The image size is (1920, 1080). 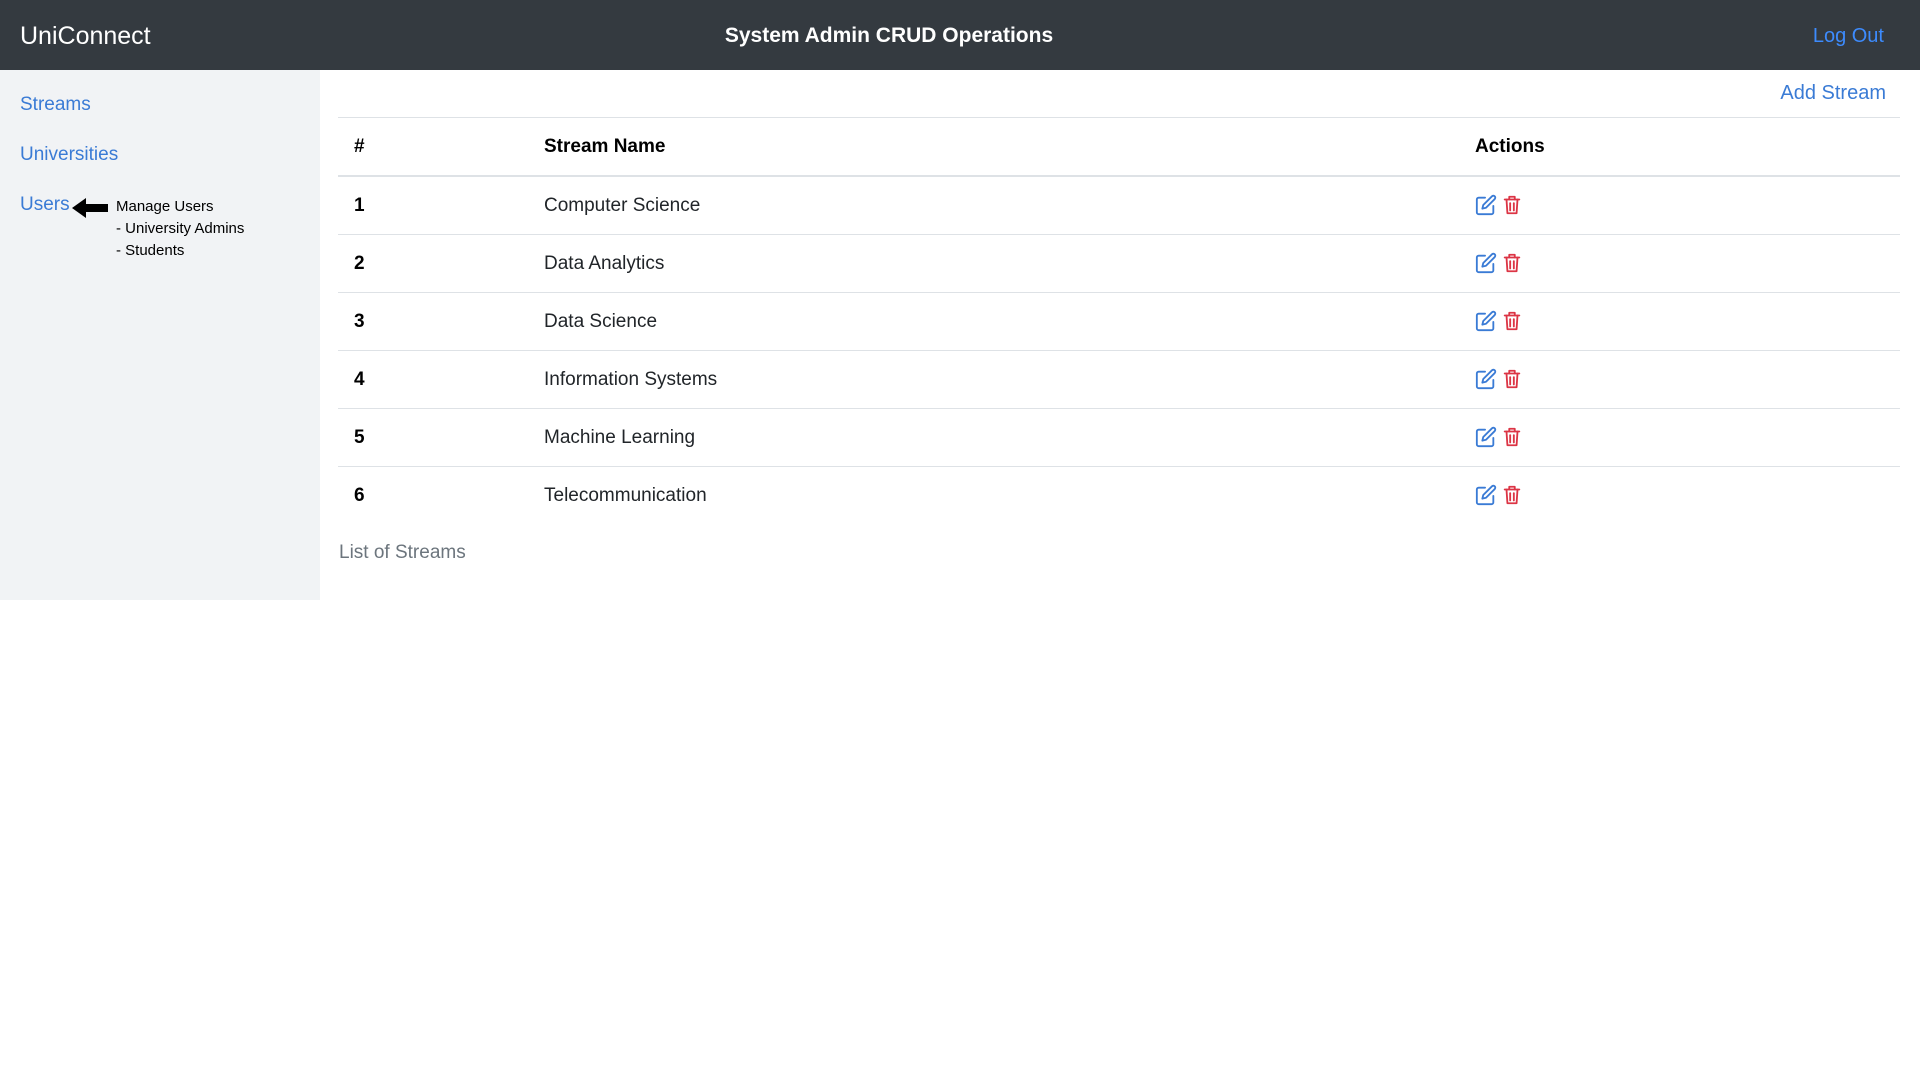 What do you see at coordinates (993, 263) in the screenshot?
I see `stream-name-cell: Data Analytics` at bounding box center [993, 263].